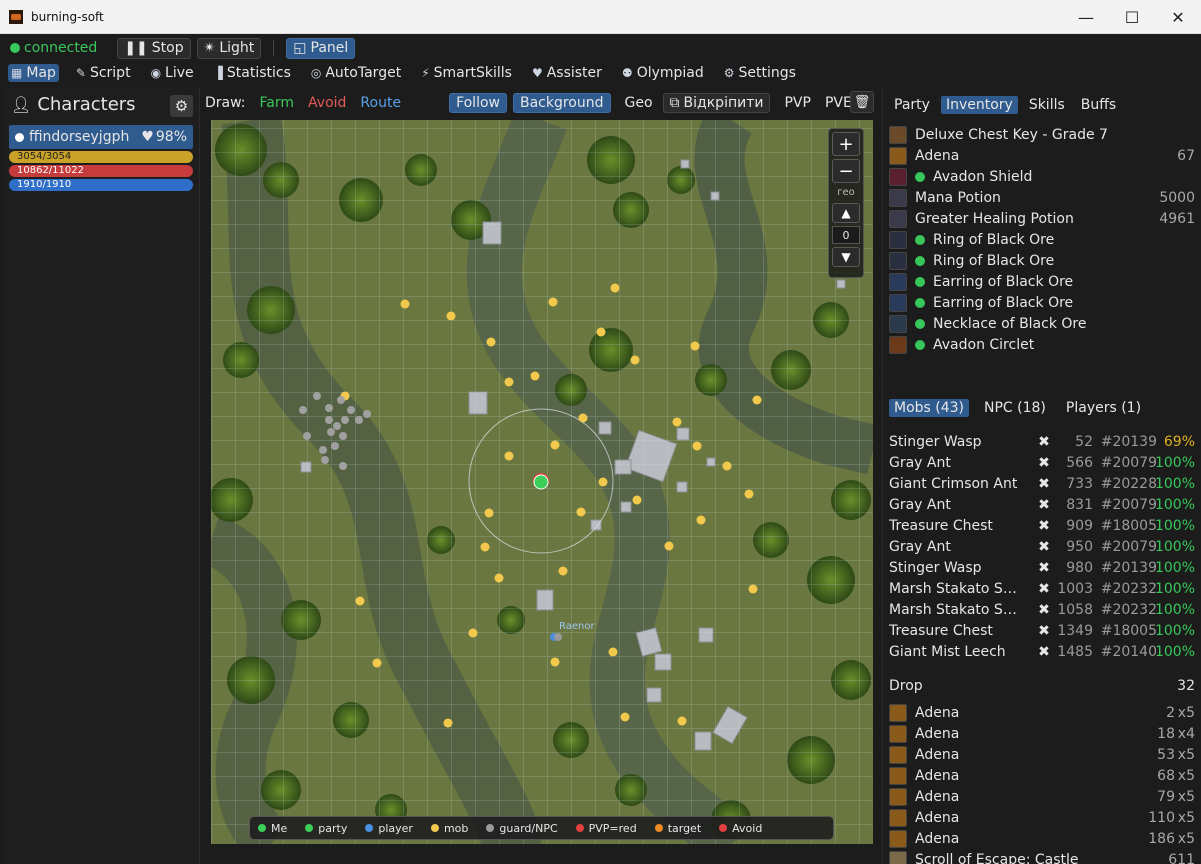 The width and height of the screenshot is (1201, 864). I want to click on npc-marker, so click(329, 420).